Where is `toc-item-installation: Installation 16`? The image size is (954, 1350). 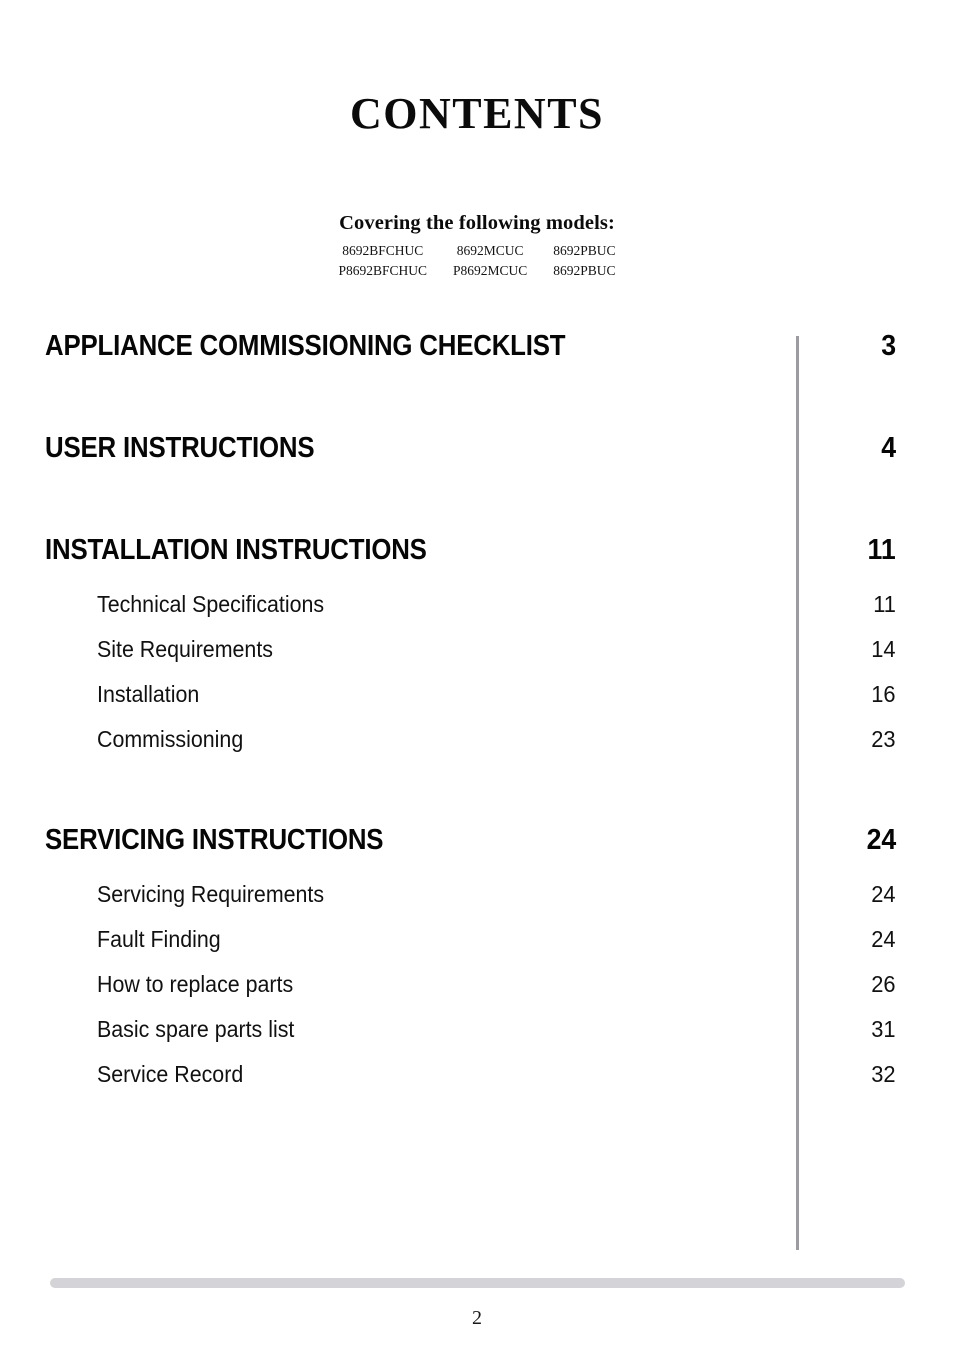 toc-item-installation: Installation 16 is located at coordinates (477, 694).